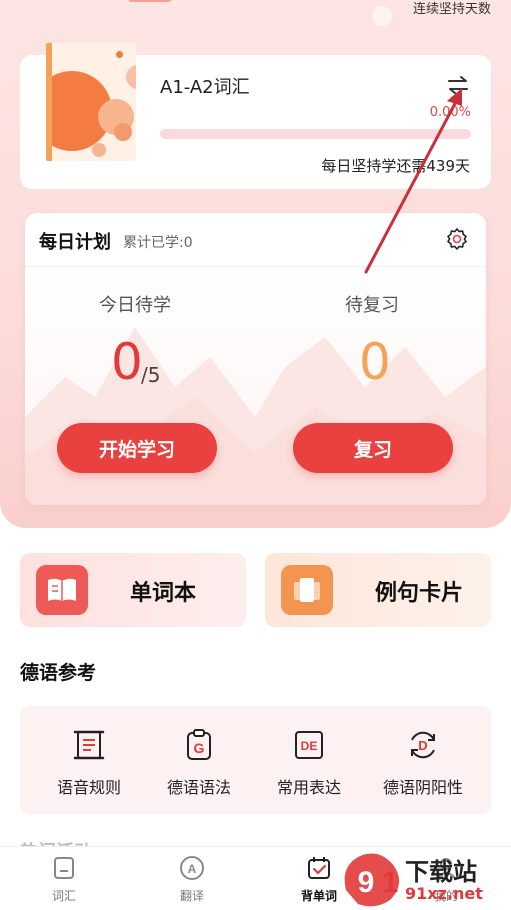  I want to click on gear-icon, so click(457, 239).